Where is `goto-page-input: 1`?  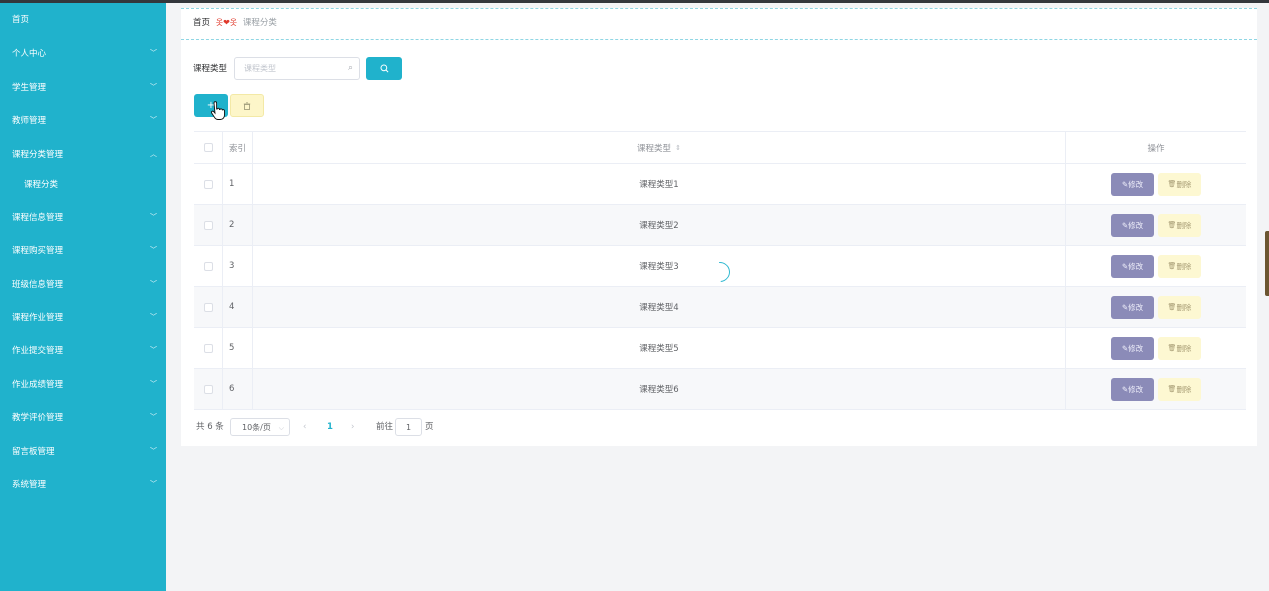 goto-page-input: 1 is located at coordinates (408, 427).